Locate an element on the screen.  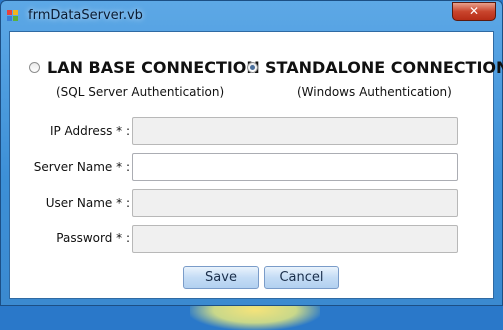
close-icon: ✕ is located at coordinates (474, 11).